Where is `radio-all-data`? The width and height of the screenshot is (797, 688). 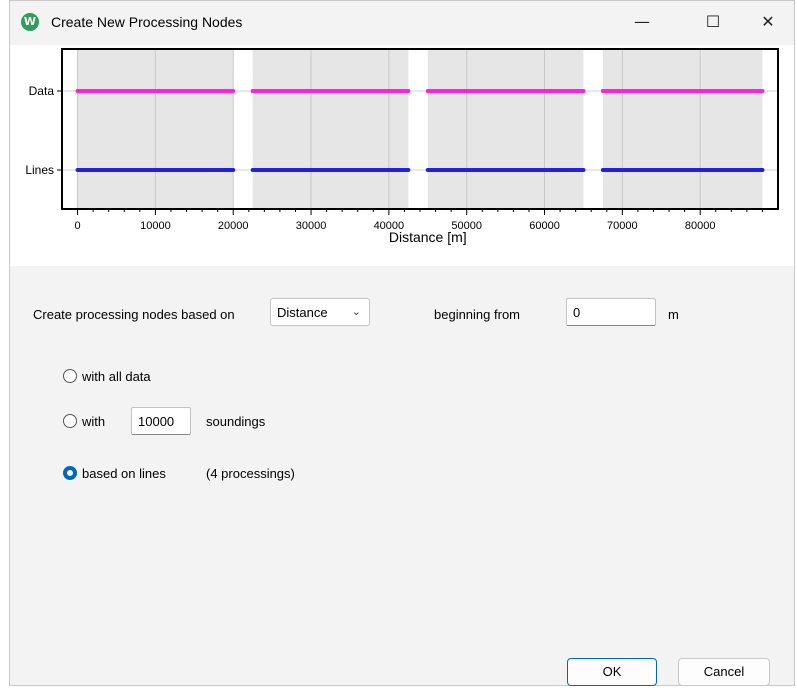 radio-all-data is located at coordinates (70, 376).